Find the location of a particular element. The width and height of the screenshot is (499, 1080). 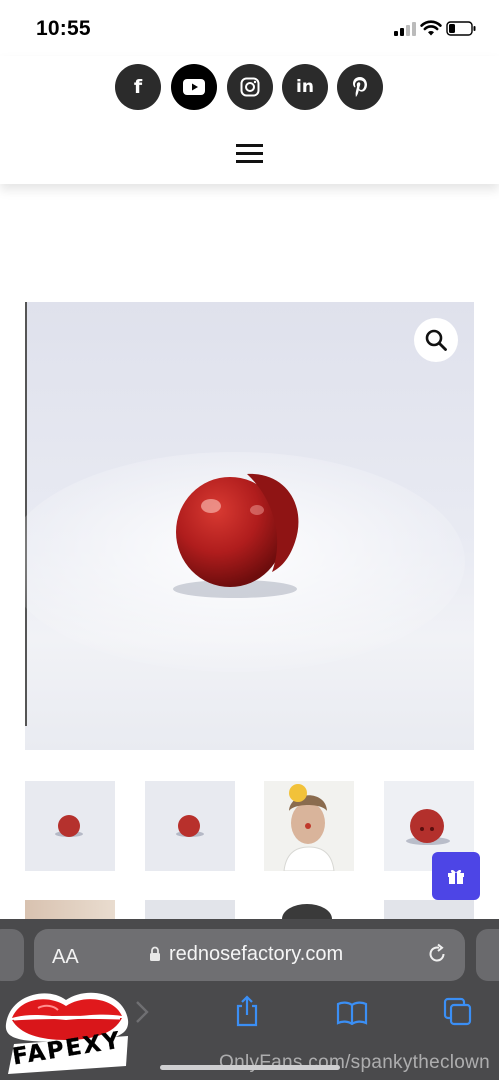

gift-button is located at coordinates (456, 876).